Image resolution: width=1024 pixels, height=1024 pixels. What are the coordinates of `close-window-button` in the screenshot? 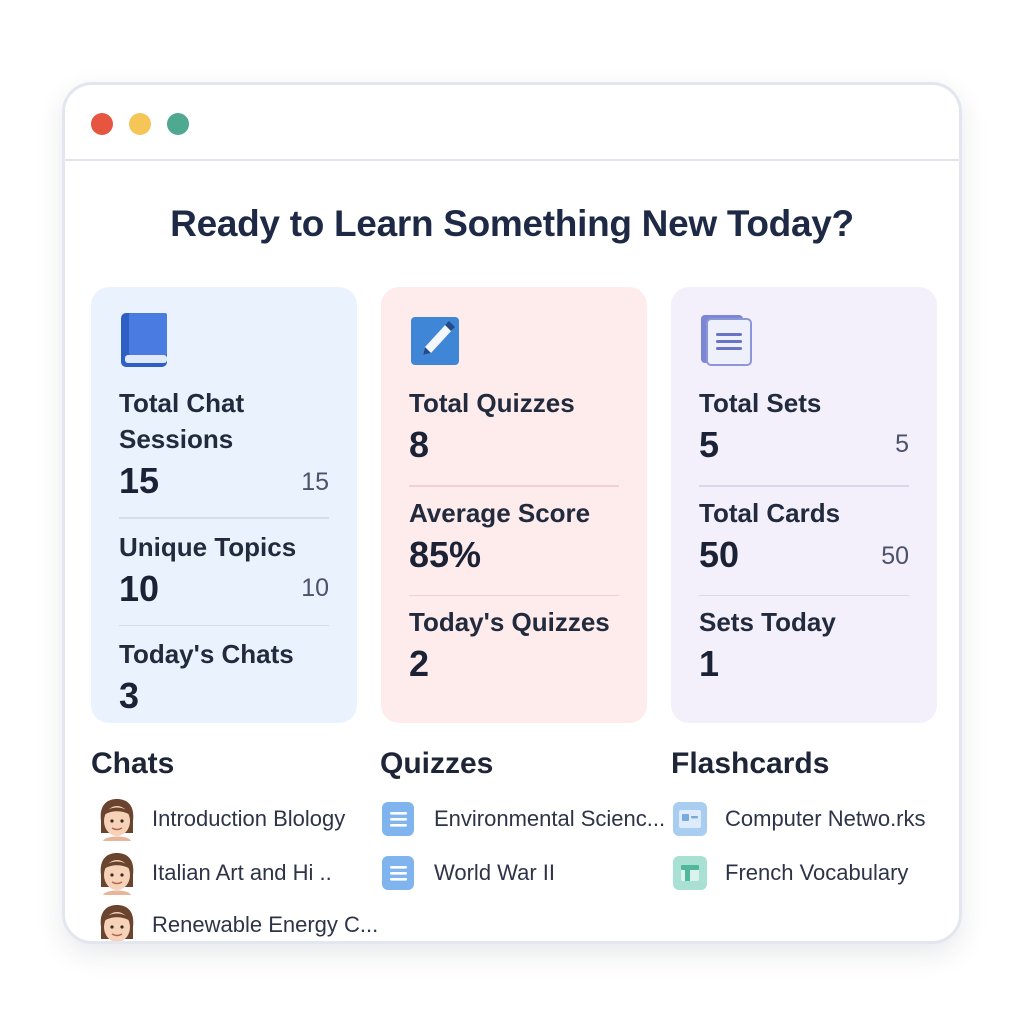 It's located at (102, 124).